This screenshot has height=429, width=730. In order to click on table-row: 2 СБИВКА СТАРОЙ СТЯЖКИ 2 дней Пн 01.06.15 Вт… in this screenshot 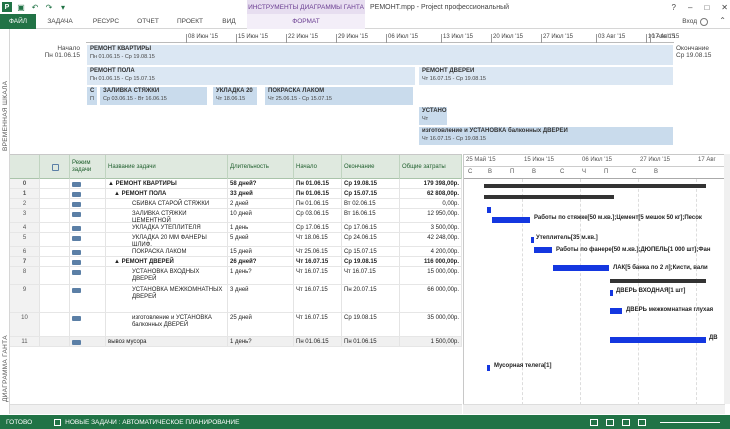, I will do `click(236, 204)`.